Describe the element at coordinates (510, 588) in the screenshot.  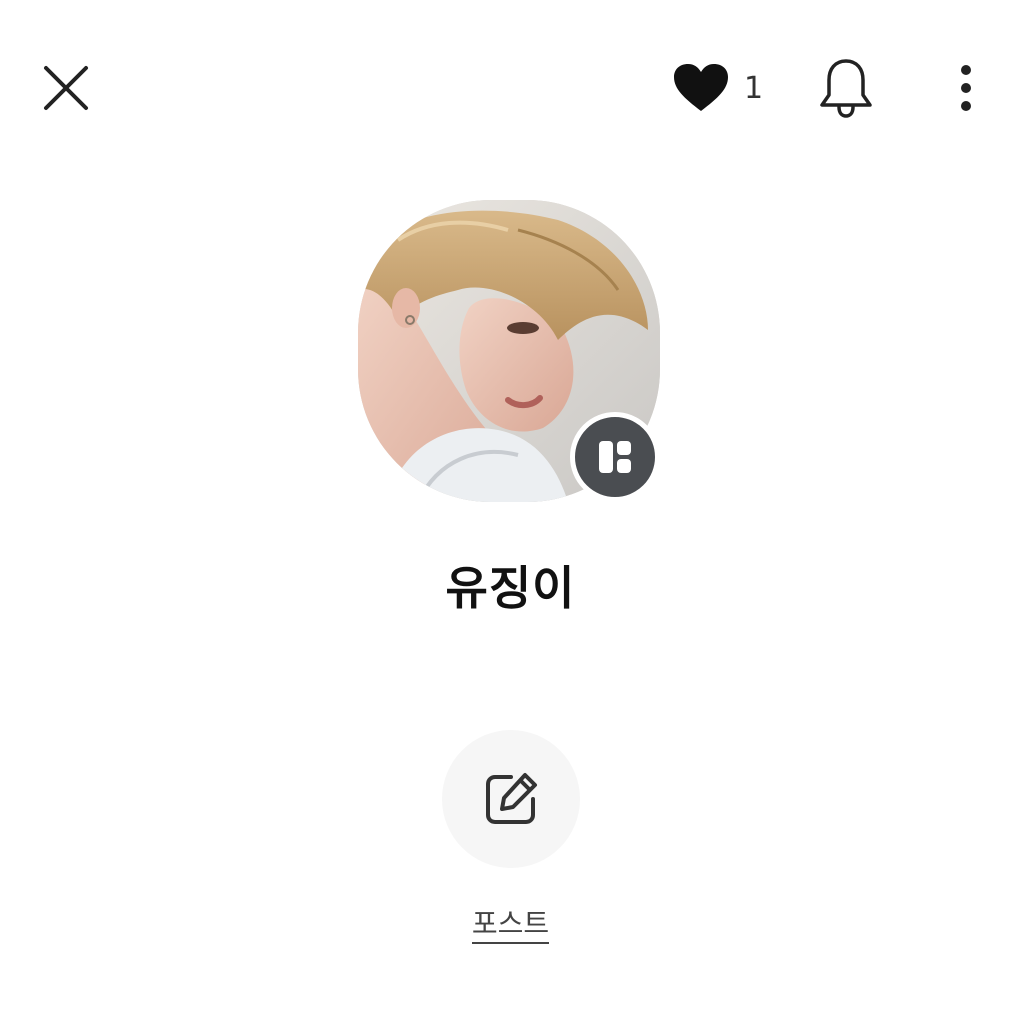
I see `profile-name: 유징이` at that location.